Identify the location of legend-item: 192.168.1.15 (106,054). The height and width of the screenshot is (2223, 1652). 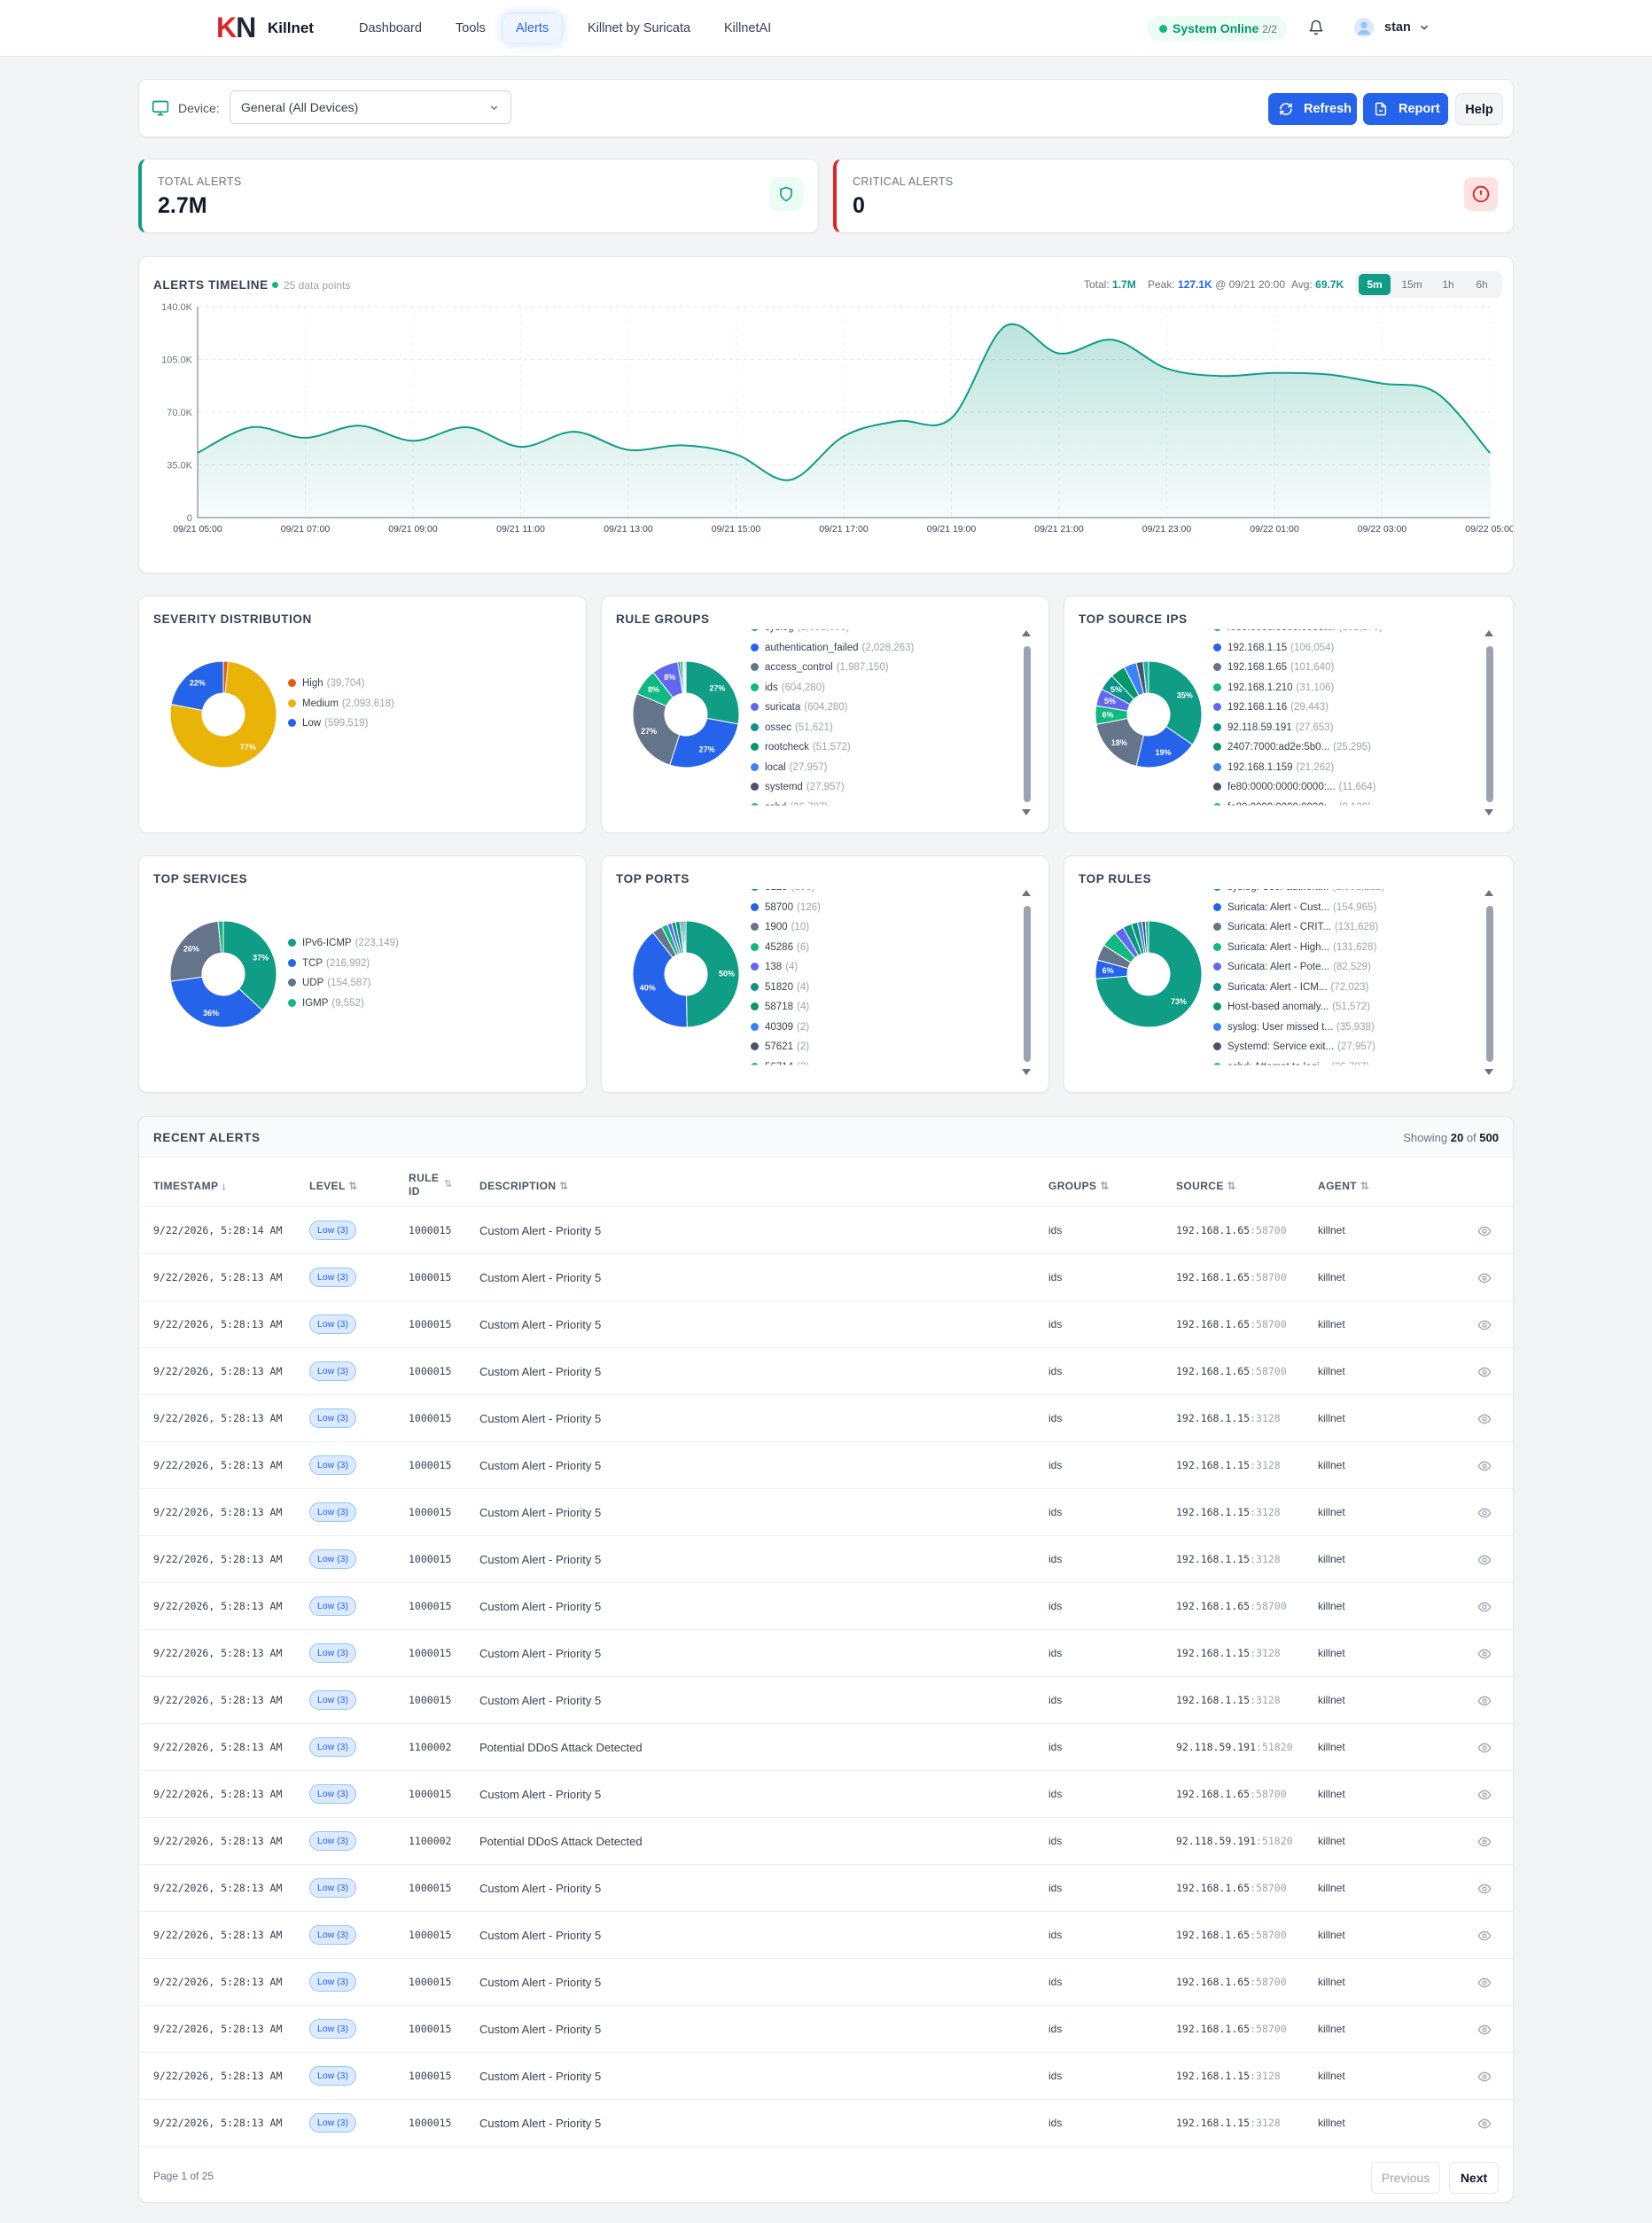
(1273, 648).